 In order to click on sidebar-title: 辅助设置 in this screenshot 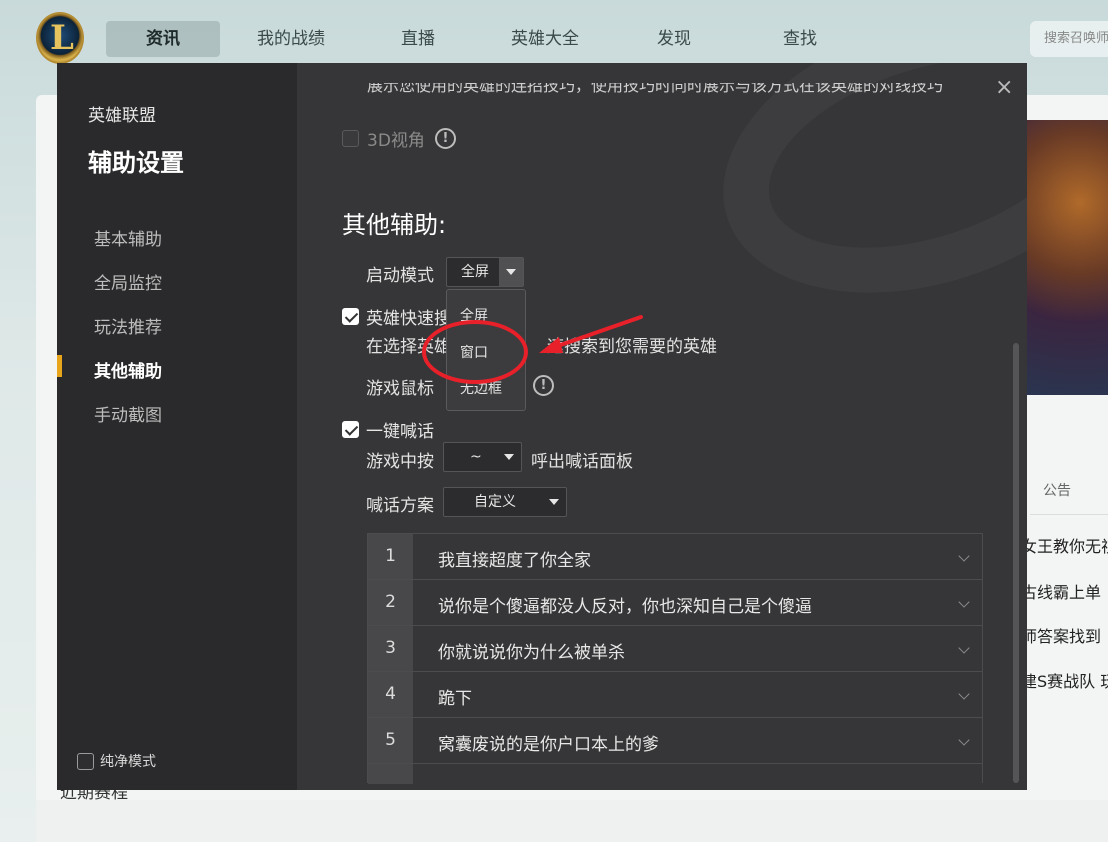, I will do `click(136, 163)`.